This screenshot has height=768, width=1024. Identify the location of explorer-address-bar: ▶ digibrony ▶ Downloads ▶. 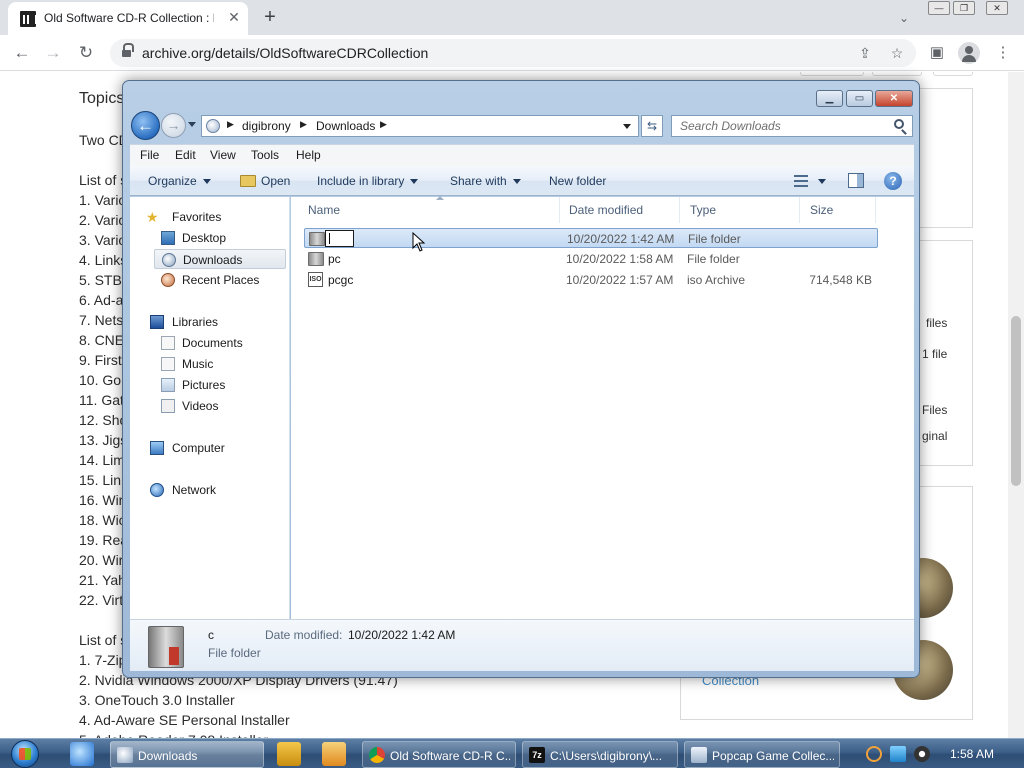
(420, 126).